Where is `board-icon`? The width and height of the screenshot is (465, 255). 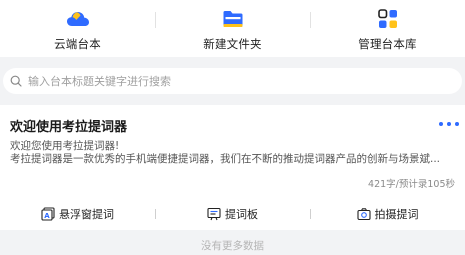 board-icon is located at coordinates (214, 214).